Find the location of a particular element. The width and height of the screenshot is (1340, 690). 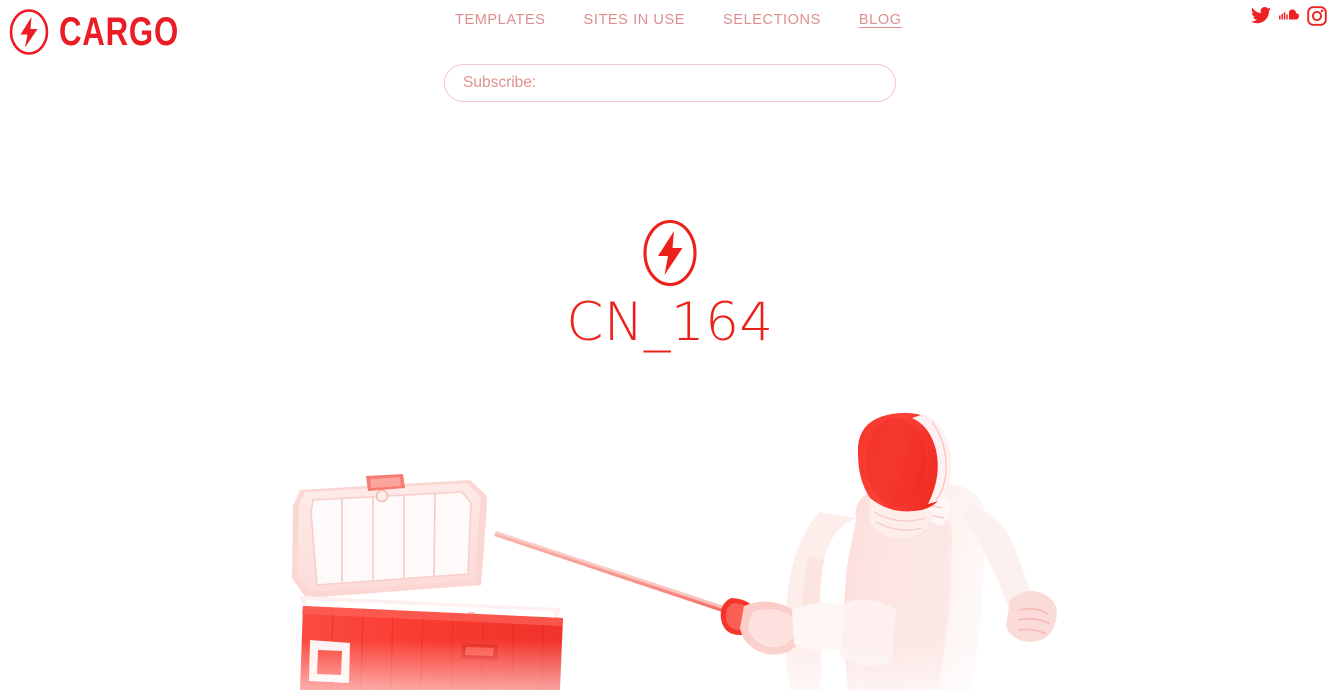

main-nav: TEMPLATES SITES IN USE SELECTIONS BLOG is located at coordinates (678, 20).